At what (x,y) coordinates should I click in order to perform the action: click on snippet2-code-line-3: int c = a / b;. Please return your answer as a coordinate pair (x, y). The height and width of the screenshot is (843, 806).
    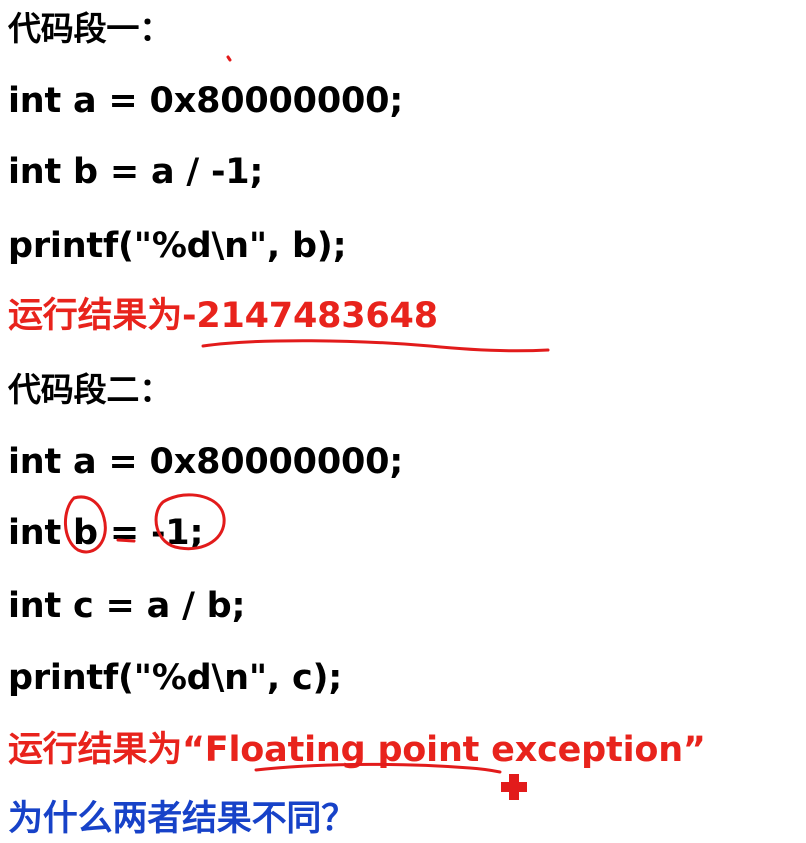
    Looking at the image, I should click on (127, 606).